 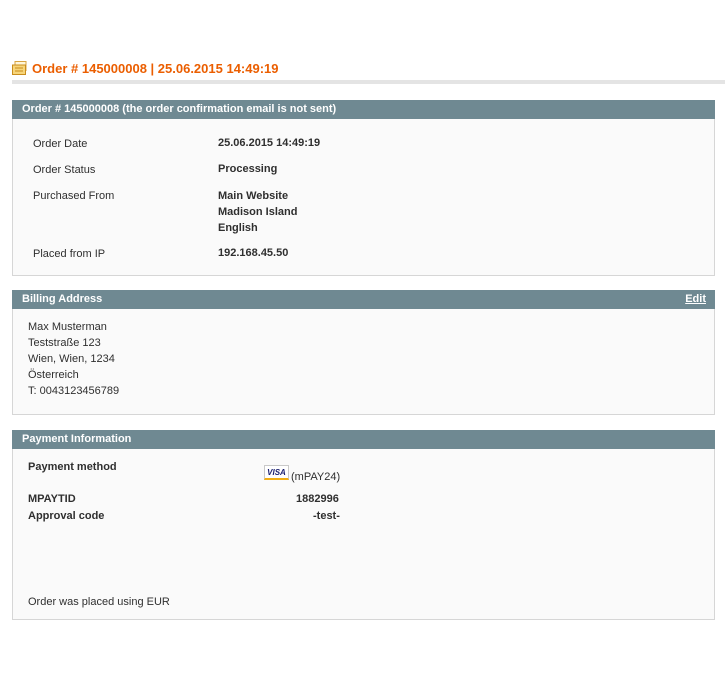 What do you see at coordinates (72, 467) in the screenshot?
I see `payment-method-label: Payment method` at bounding box center [72, 467].